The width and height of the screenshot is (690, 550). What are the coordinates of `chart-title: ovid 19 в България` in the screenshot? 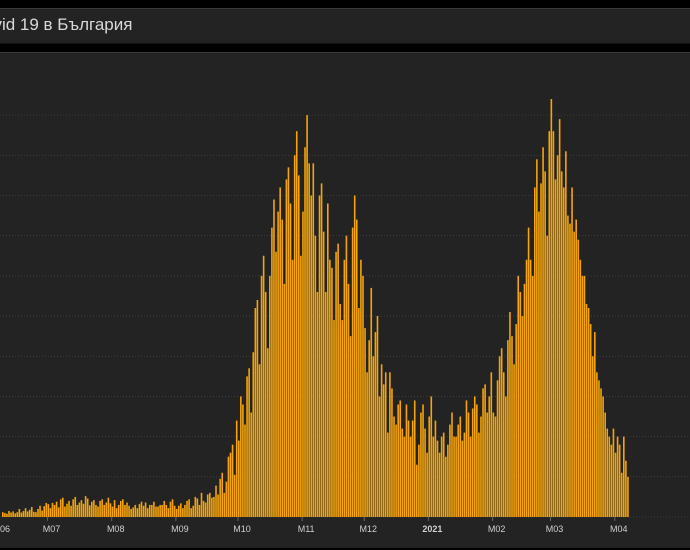 It's located at (66, 24).